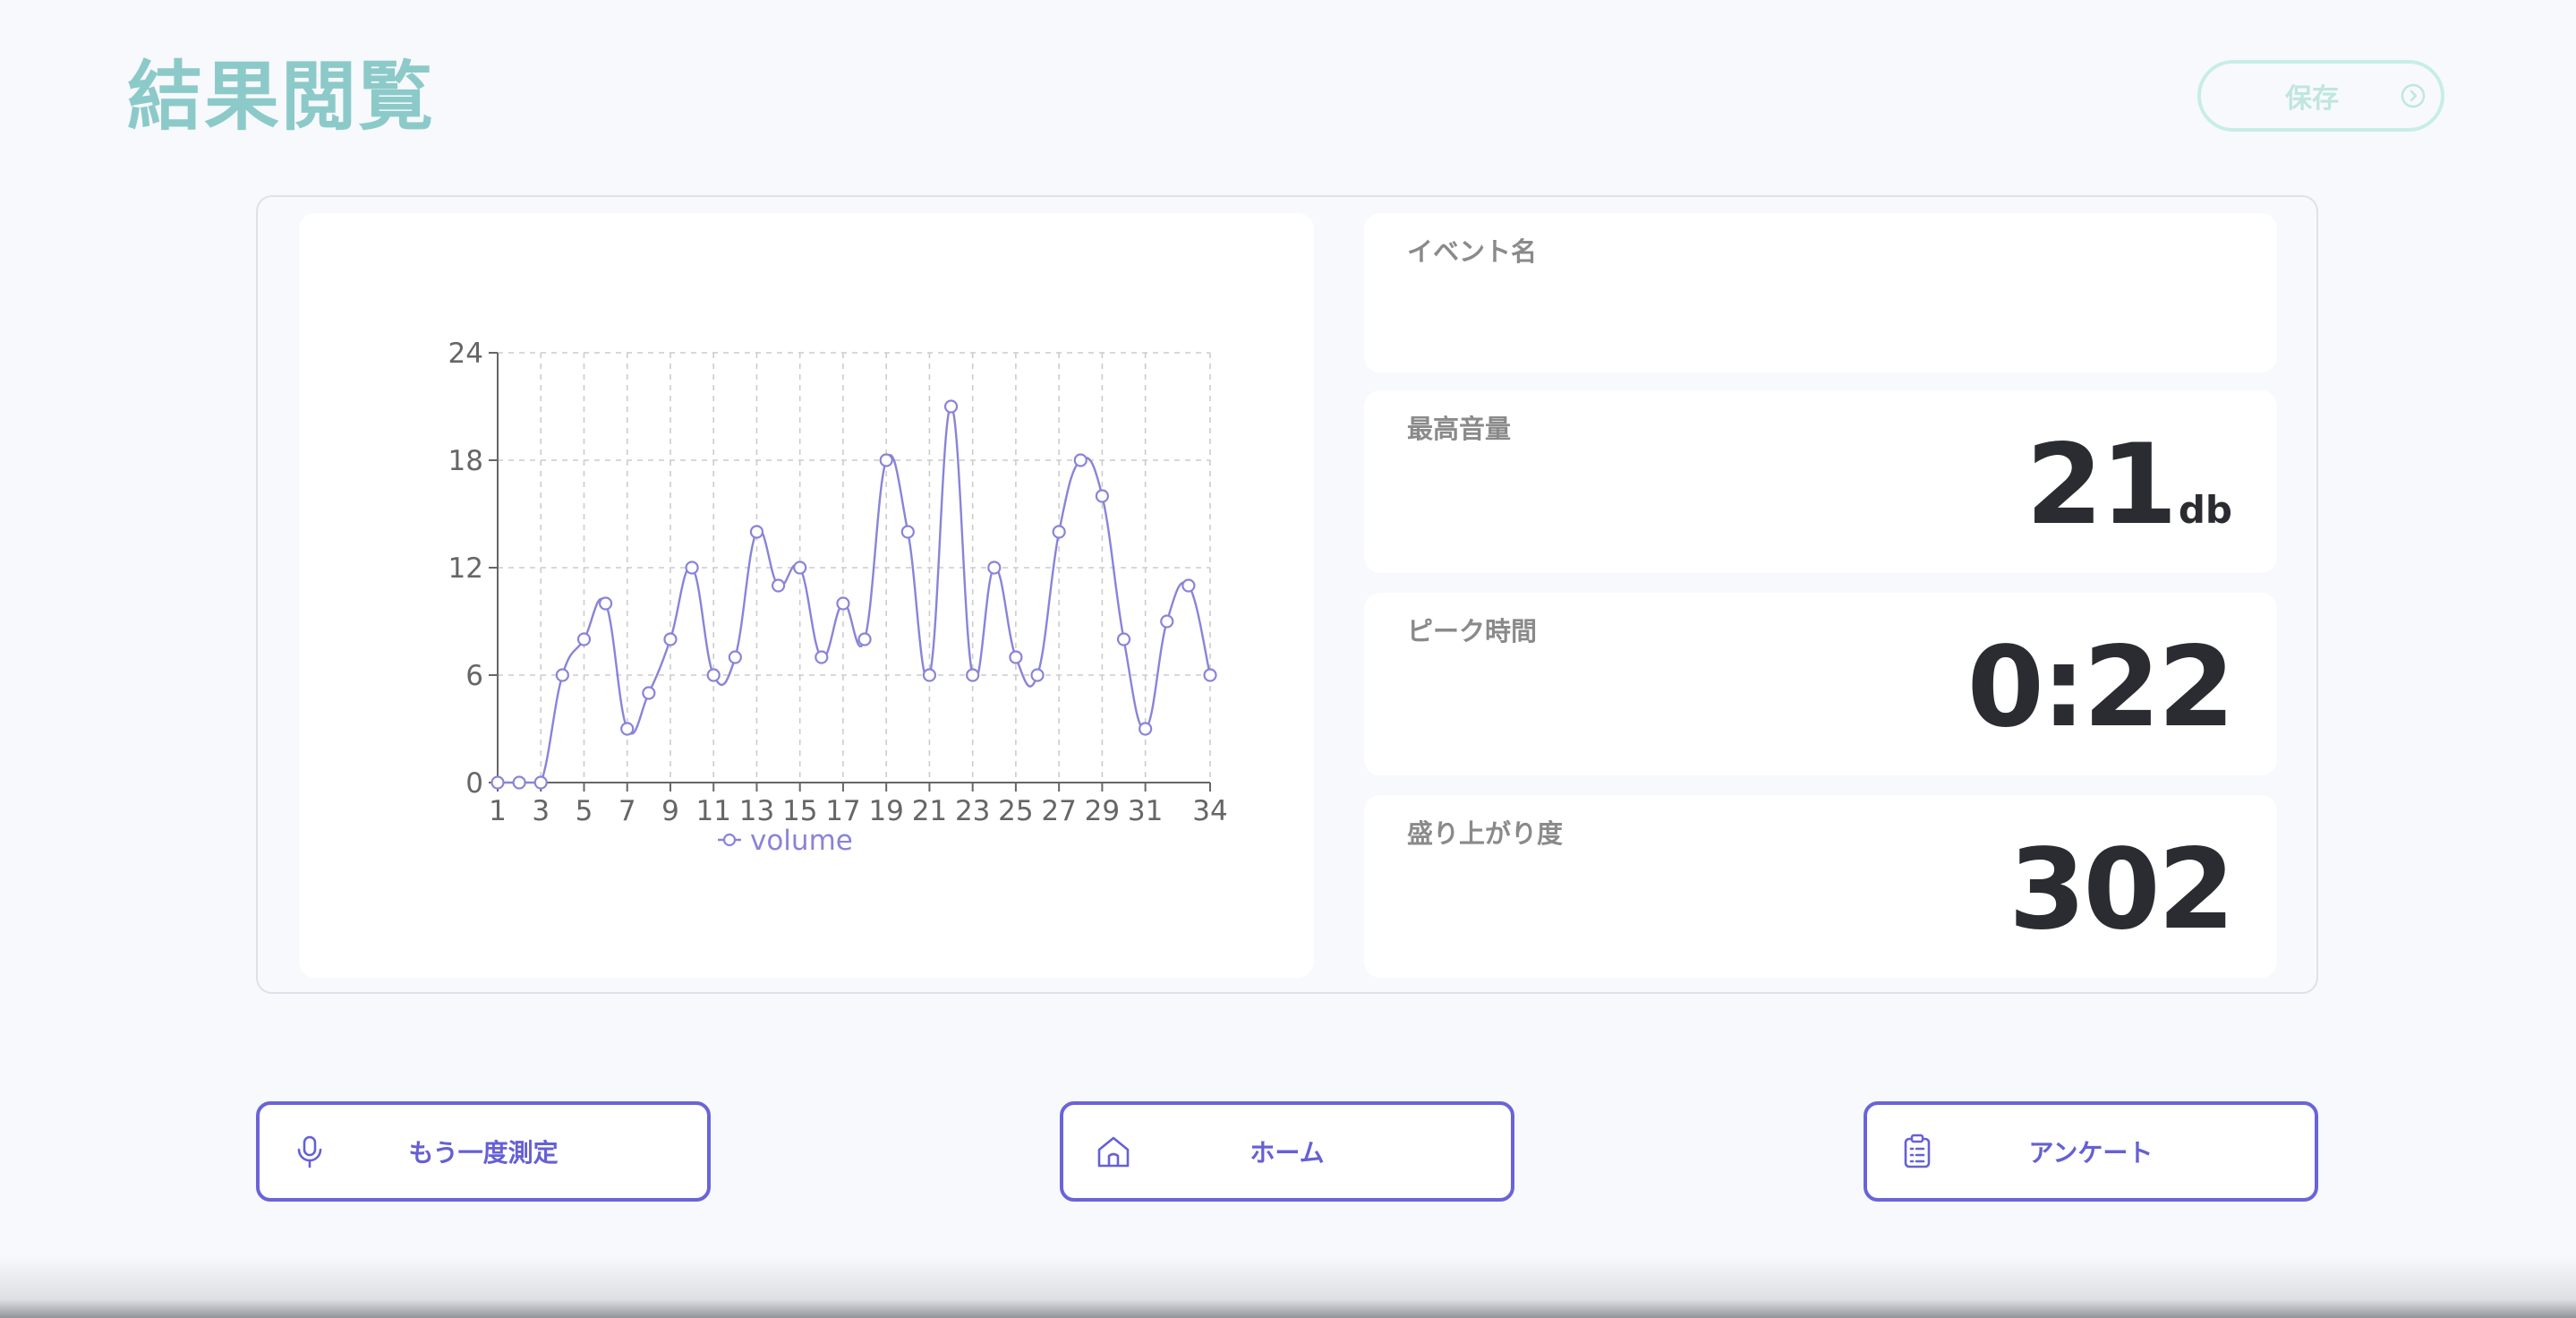 This screenshot has height=1318, width=2576. I want to click on x-tick-label: 9, so click(670, 811).